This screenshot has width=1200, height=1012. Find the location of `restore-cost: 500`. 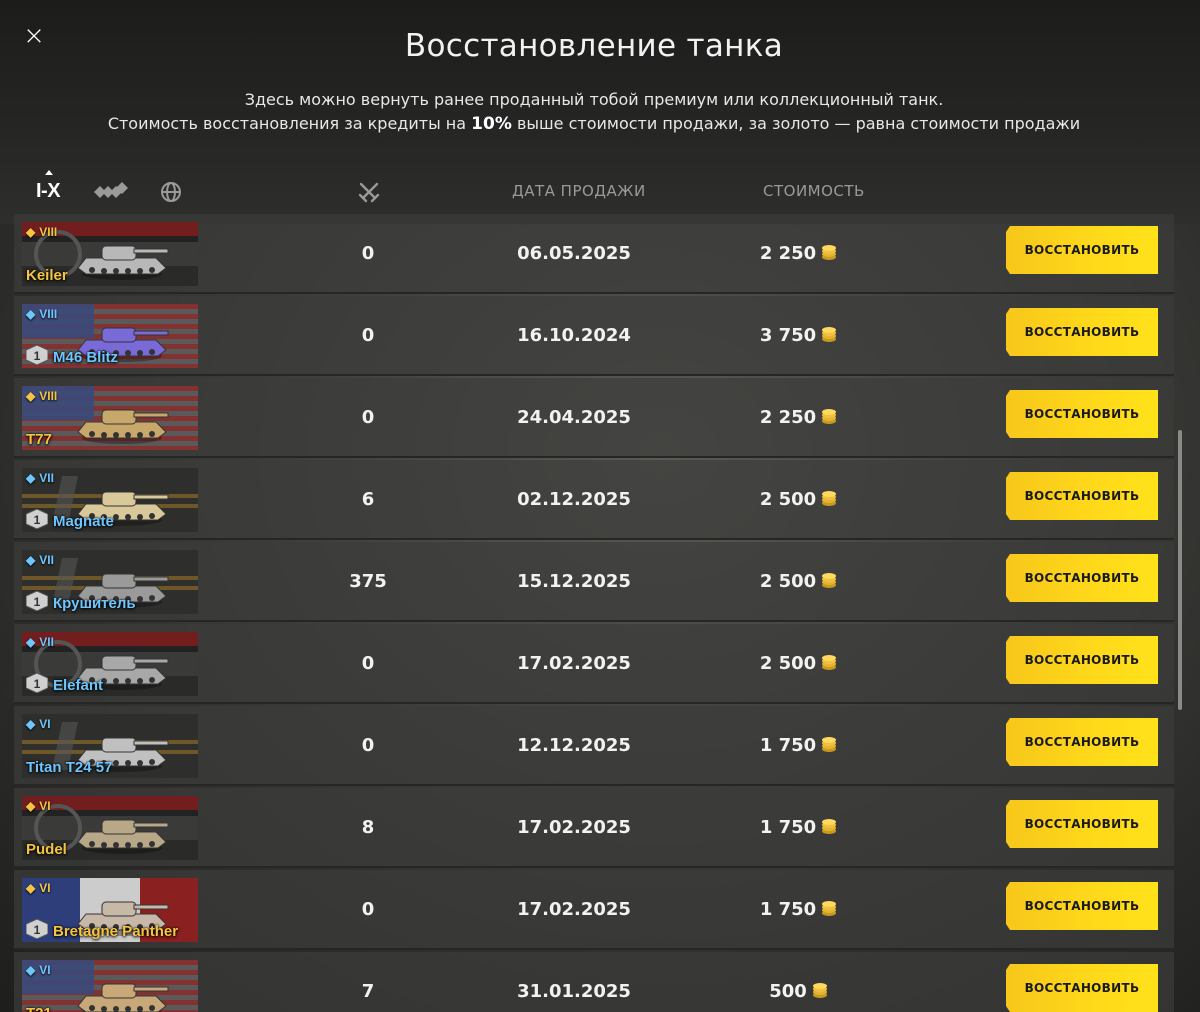

restore-cost: 500 is located at coordinates (799, 982).